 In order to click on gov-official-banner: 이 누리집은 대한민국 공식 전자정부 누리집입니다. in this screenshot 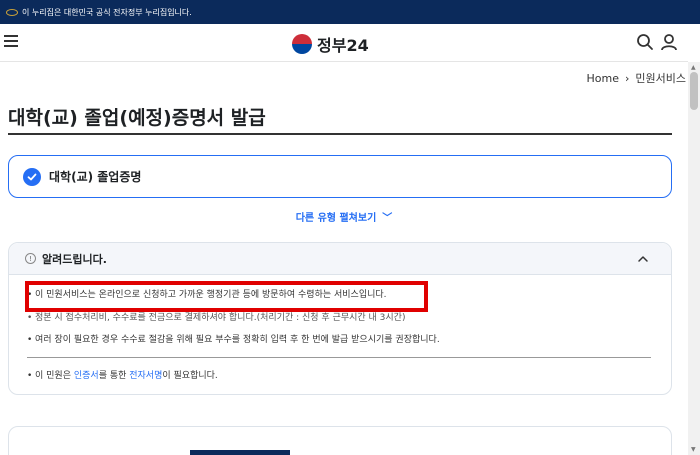, I will do `click(350, 12)`.